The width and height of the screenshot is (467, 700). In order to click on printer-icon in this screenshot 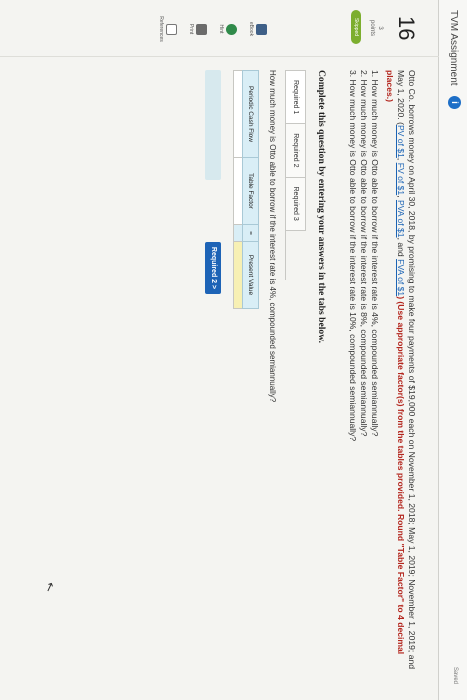, I will do `click(201, 29)`.